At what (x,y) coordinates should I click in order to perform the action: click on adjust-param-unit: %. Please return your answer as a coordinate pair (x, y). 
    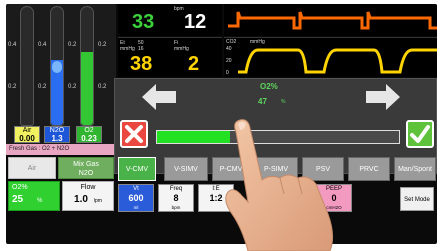
    Looking at the image, I should click on (283, 102).